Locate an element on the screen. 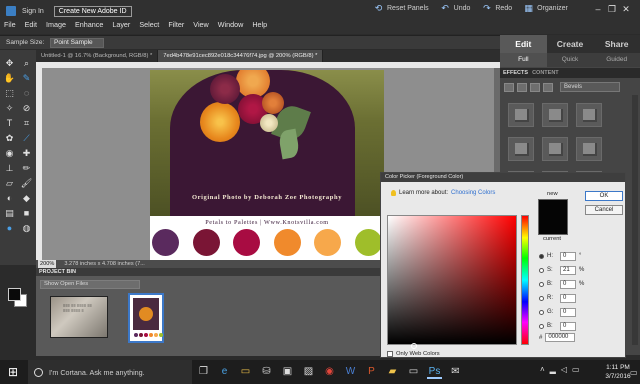 The width and height of the screenshot is (640, 384). clone-stamp-icon: ⊥ is located at coordinates (9, 168).